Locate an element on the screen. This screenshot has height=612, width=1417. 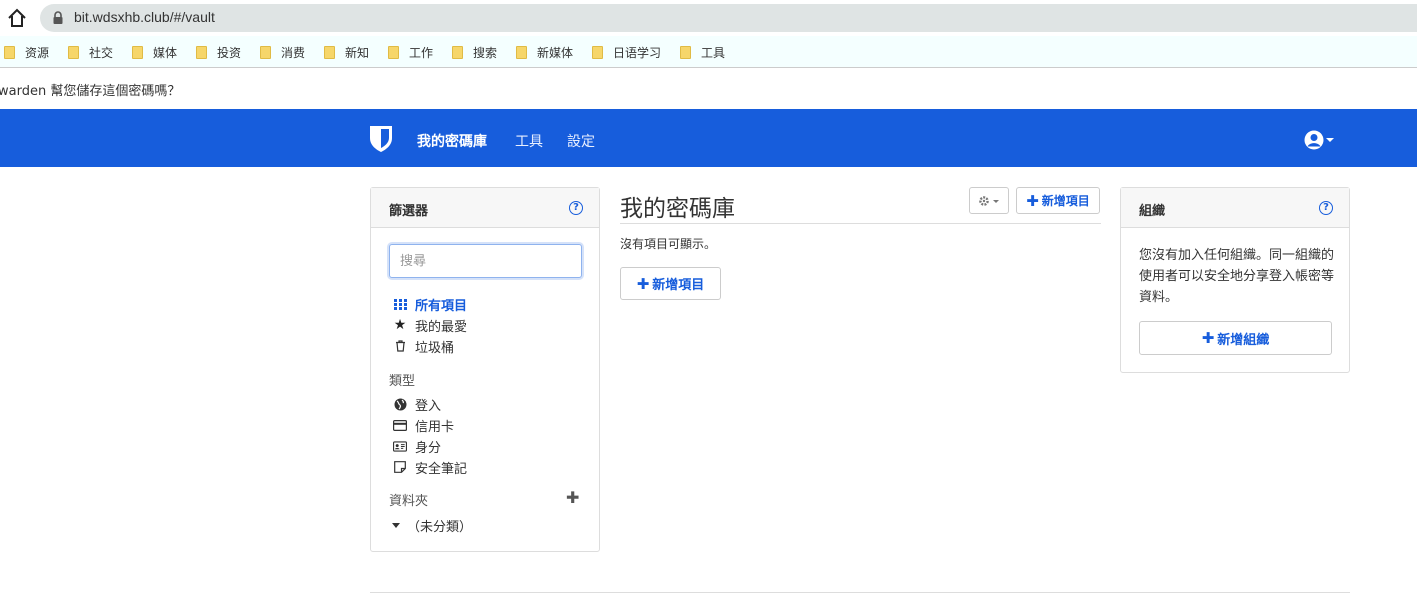
bookmark-item: 社交 is located at coordinates (90, 52).